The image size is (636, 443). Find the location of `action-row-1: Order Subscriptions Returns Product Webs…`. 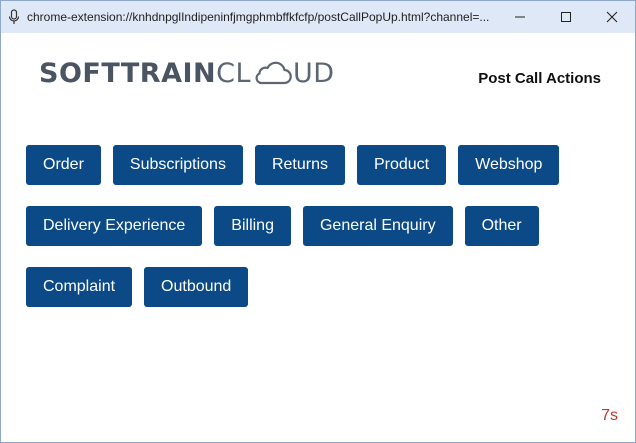

action-row-1: Order Subscriptions Returns Product Webs… is located at coordinates (293, 165).